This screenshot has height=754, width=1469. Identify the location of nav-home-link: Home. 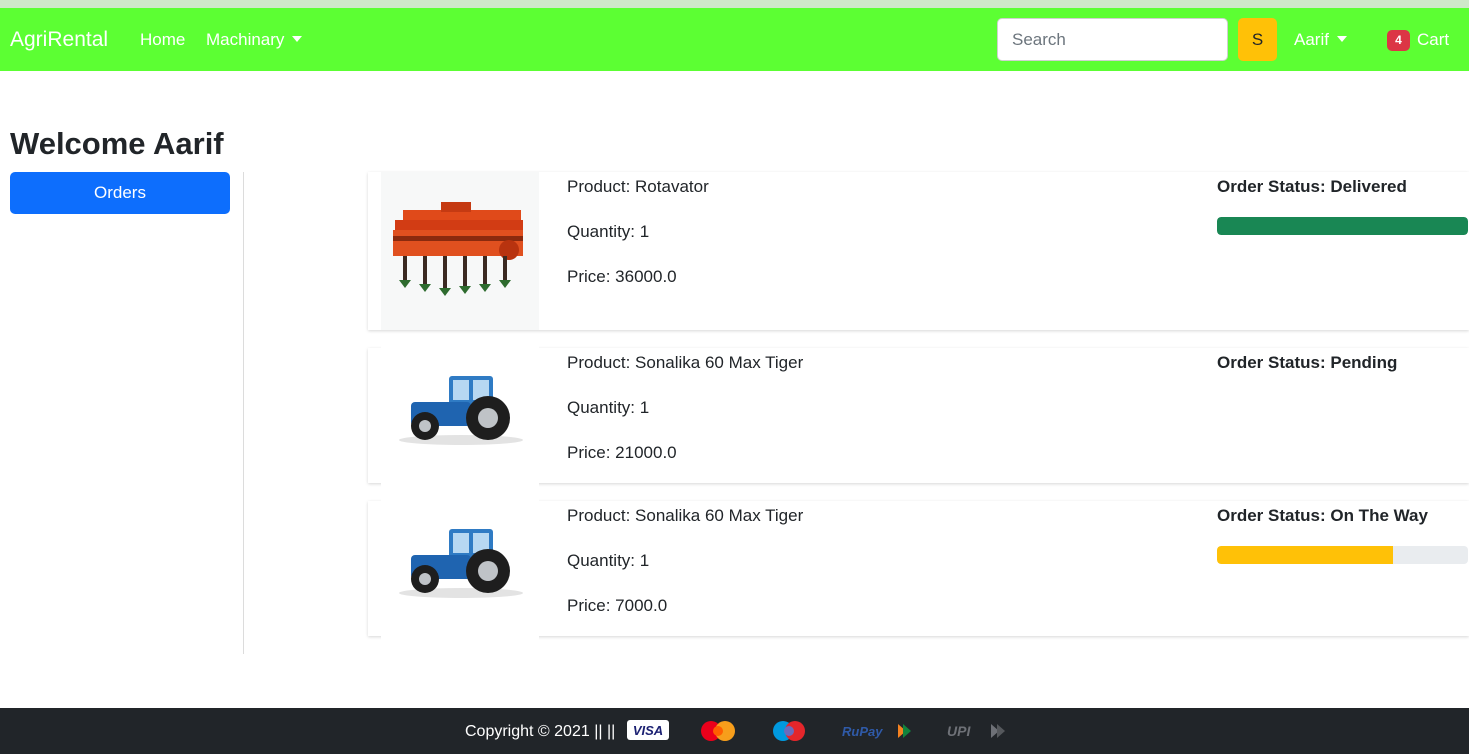
(162, 40).